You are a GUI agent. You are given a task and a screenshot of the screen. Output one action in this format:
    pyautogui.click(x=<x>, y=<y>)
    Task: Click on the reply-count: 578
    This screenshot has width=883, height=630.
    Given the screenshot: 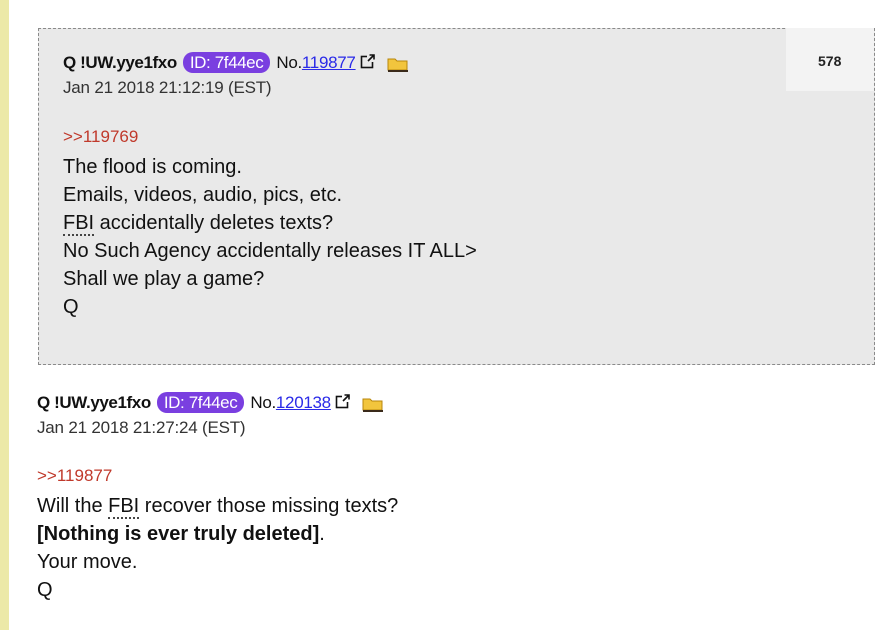 What is the action you would take?
    pyautogui.click(x=830, y=61)
    